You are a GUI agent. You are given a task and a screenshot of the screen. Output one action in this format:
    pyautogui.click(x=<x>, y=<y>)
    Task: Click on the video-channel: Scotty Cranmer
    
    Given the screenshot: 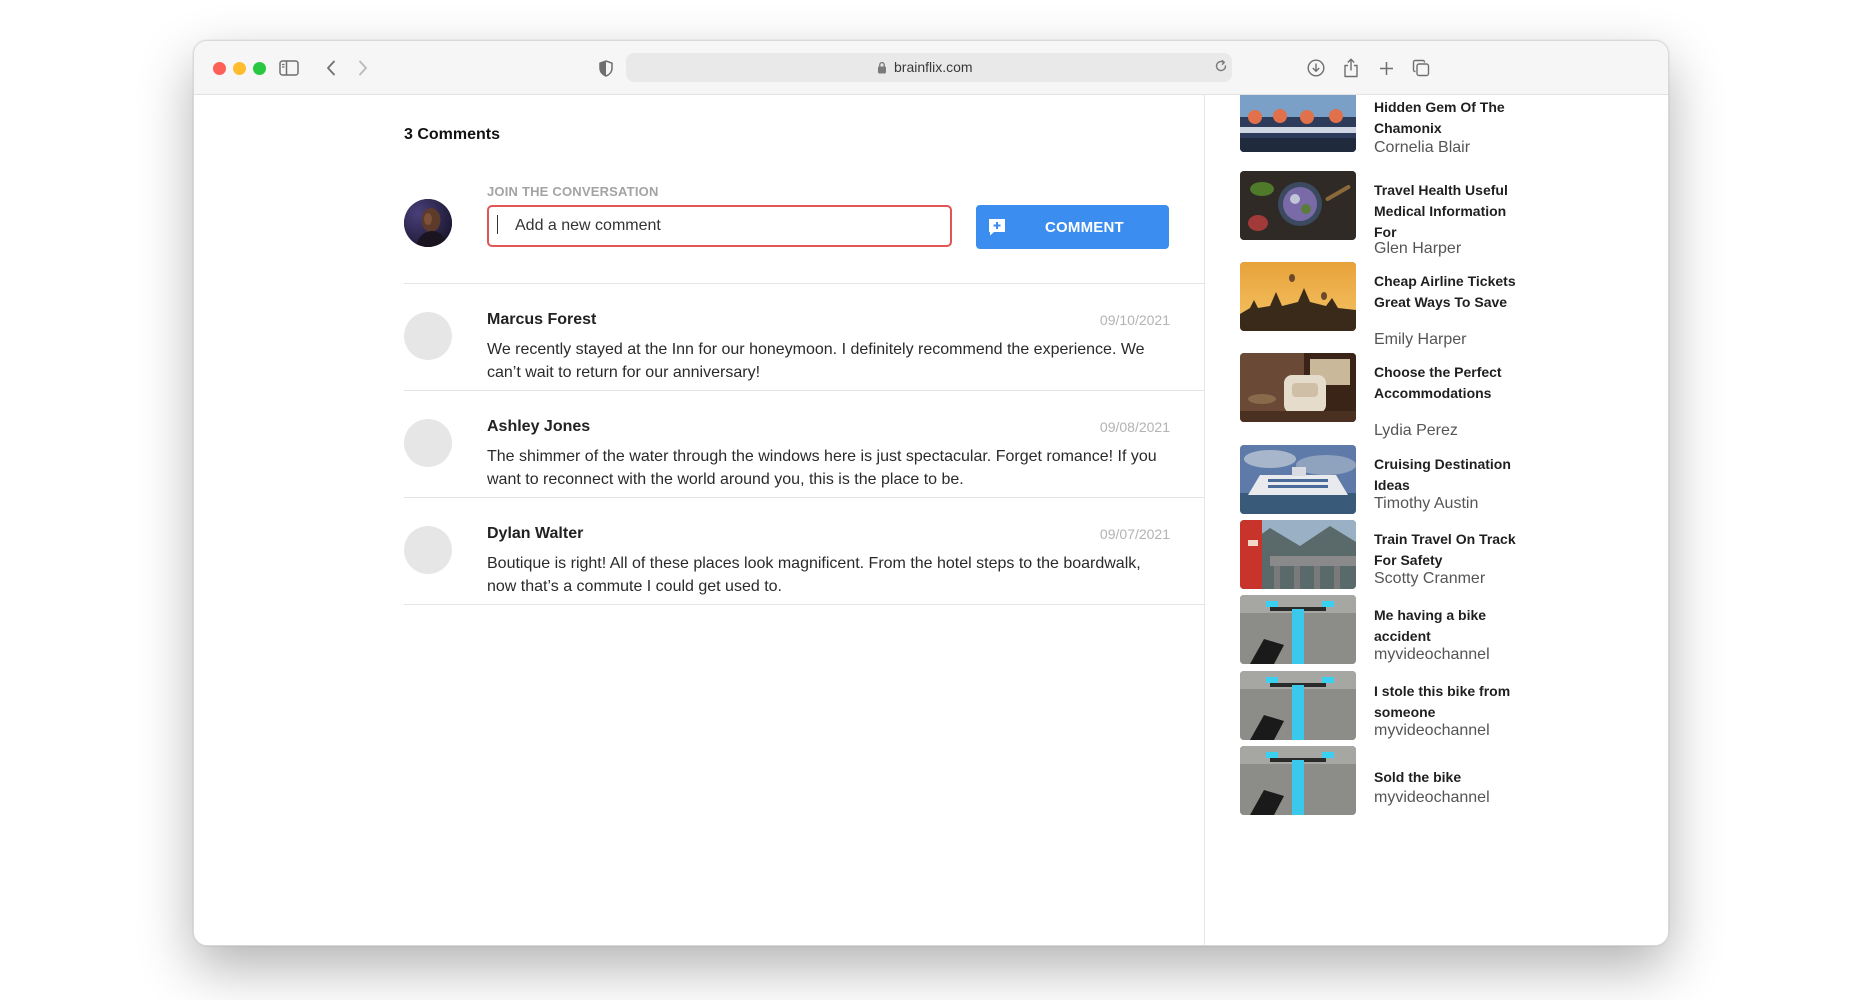 What is the action you would take?
    pyautogui.click(x=1430, y=578)
    